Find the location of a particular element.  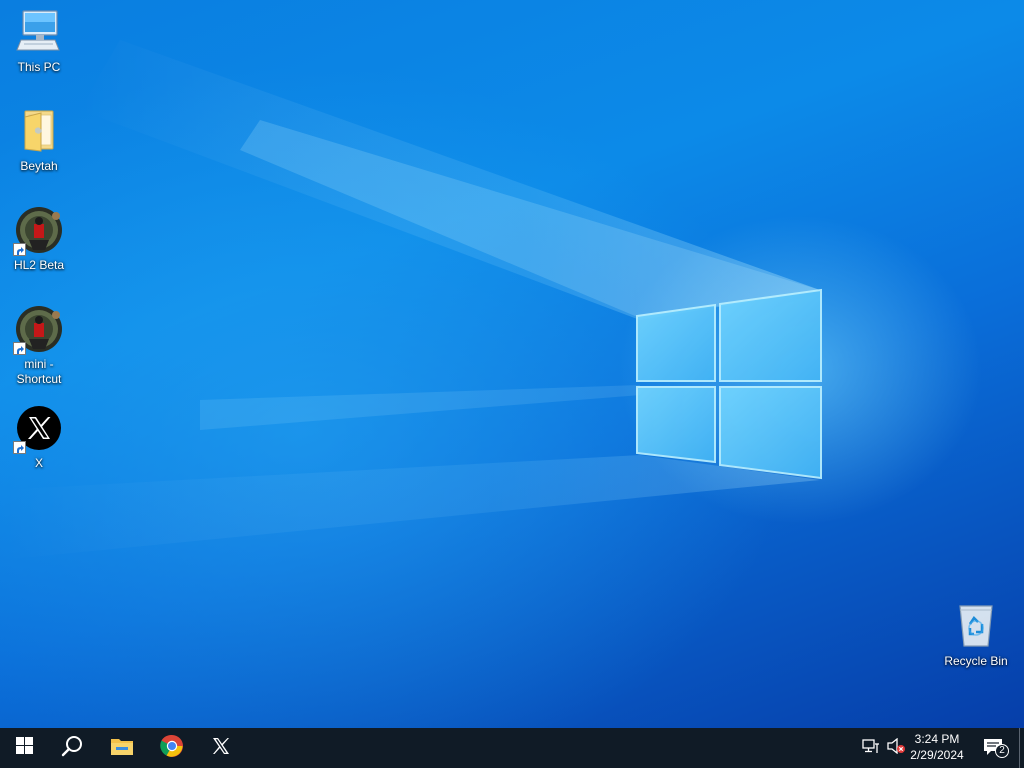

wallpaper-windows-logo is located at coordinates (729, 384).